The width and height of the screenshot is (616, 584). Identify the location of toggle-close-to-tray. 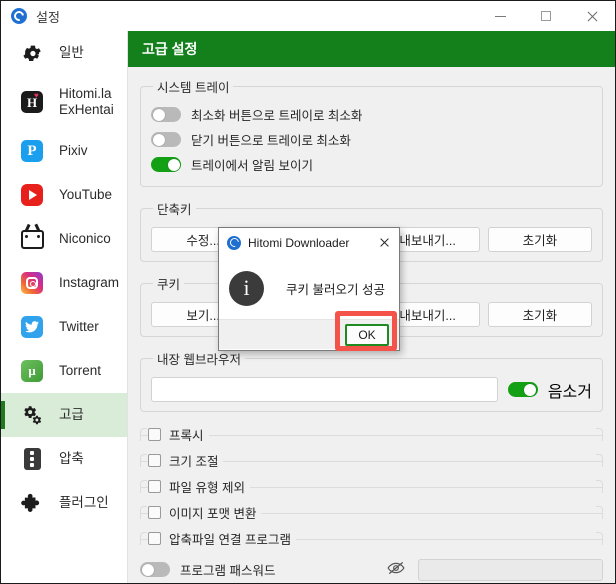
(166, 139).